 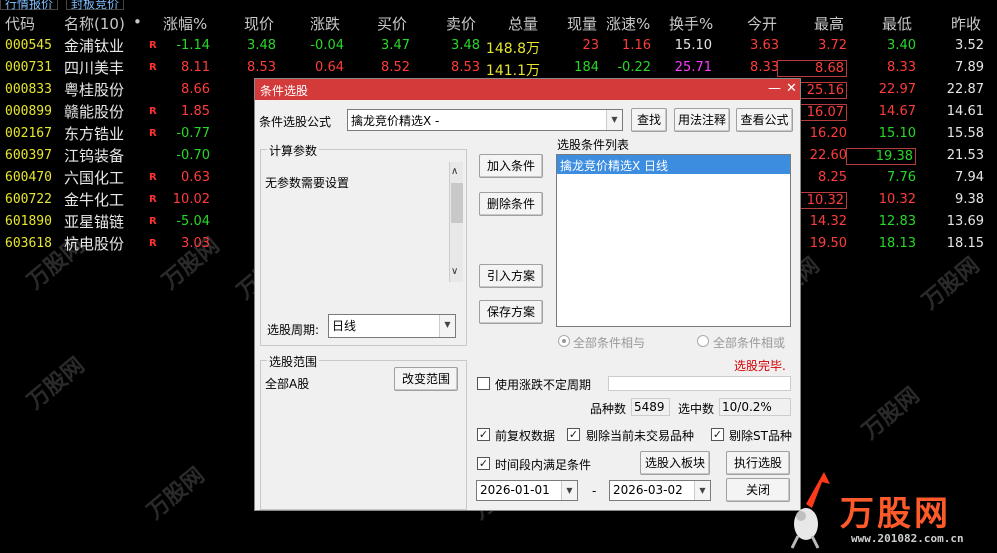 I want to click on formula-select: 擒龙竞价精选X - ▼, so click(x=485, y=120).